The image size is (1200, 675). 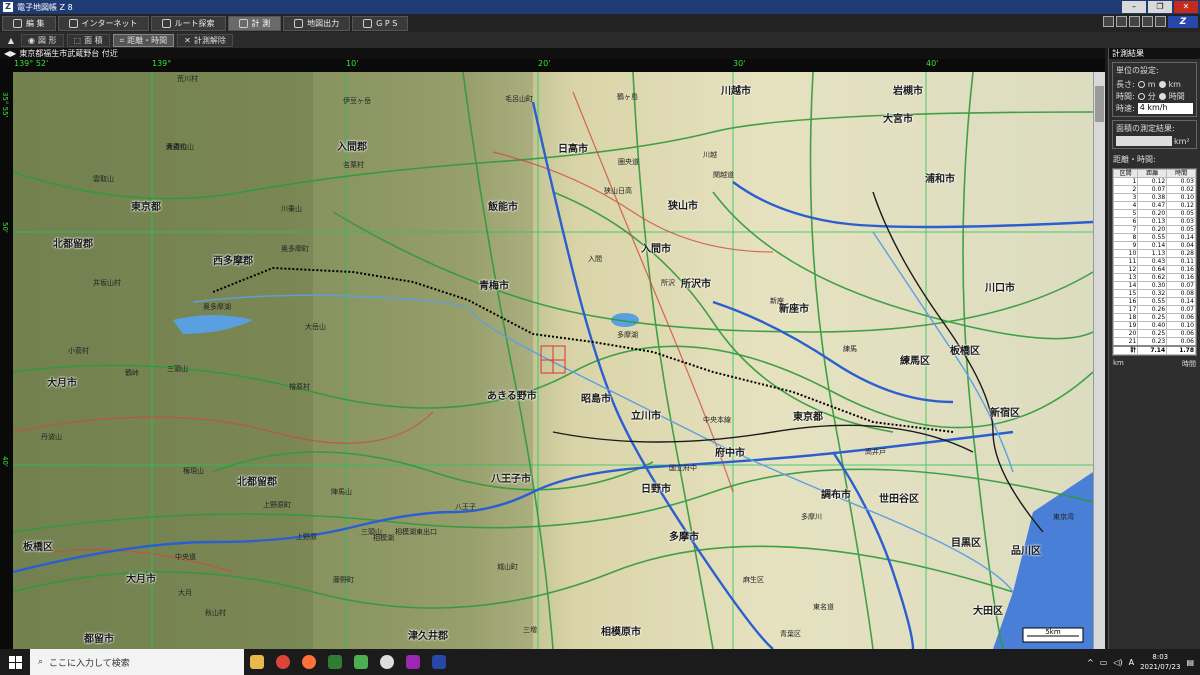 I want to click on table-row: 5 0.20 0.05, so click(x=1154, y=213).